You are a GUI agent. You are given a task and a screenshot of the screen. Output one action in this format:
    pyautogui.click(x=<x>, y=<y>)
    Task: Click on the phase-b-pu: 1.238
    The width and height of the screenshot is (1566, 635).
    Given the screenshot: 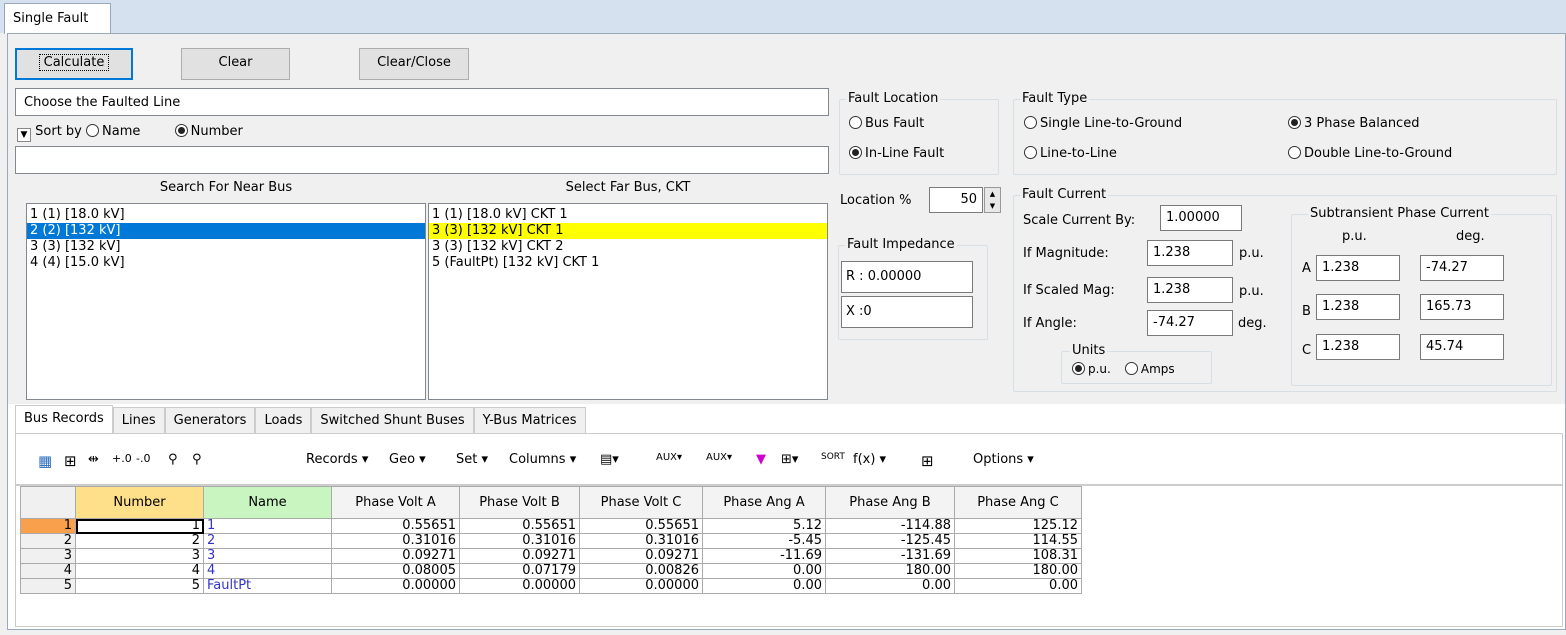 What is the action you would take?
    pyautogui.click(x=1358, y=307)
    